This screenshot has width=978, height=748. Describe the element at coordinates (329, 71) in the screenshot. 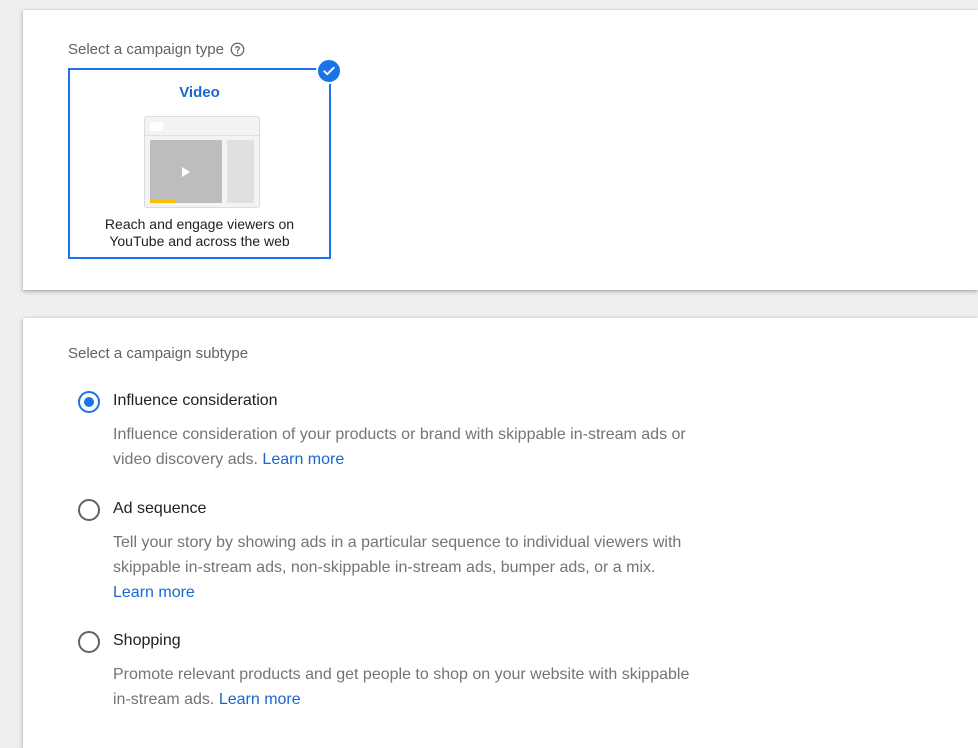

I see `check-circle-icon` at that location.